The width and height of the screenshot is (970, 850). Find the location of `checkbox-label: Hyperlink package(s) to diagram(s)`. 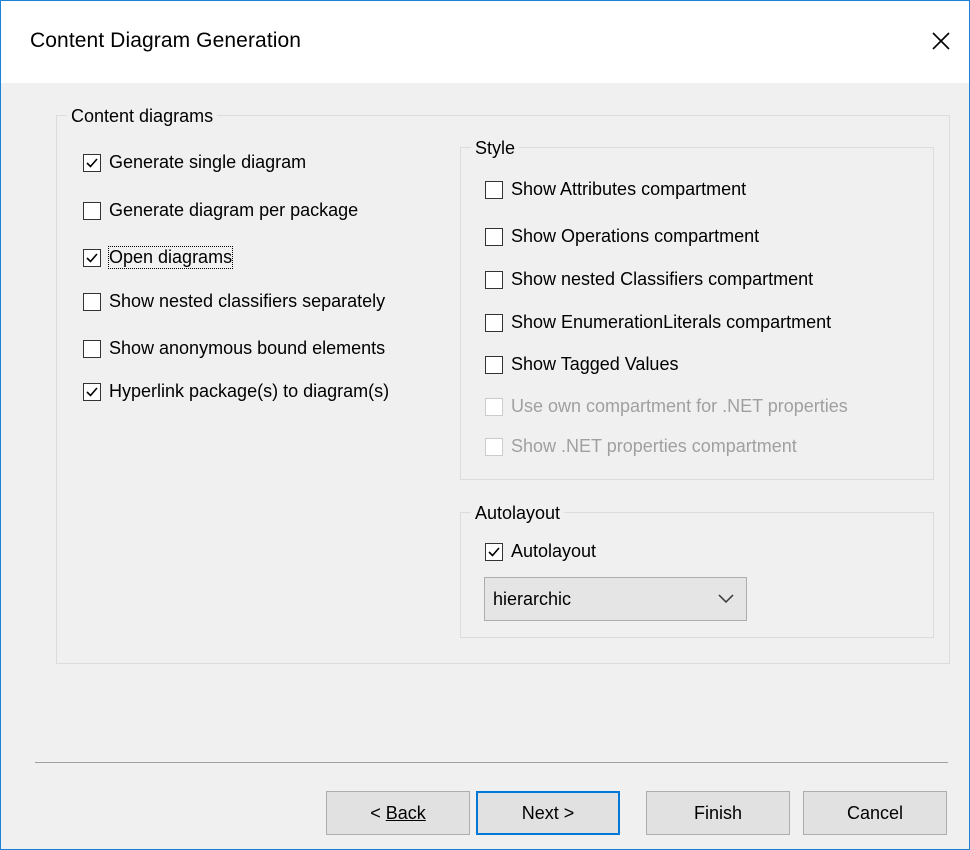

checkbox-label: Hyperlink package(s) to diagram(s) is located at coordinates (249, 391).